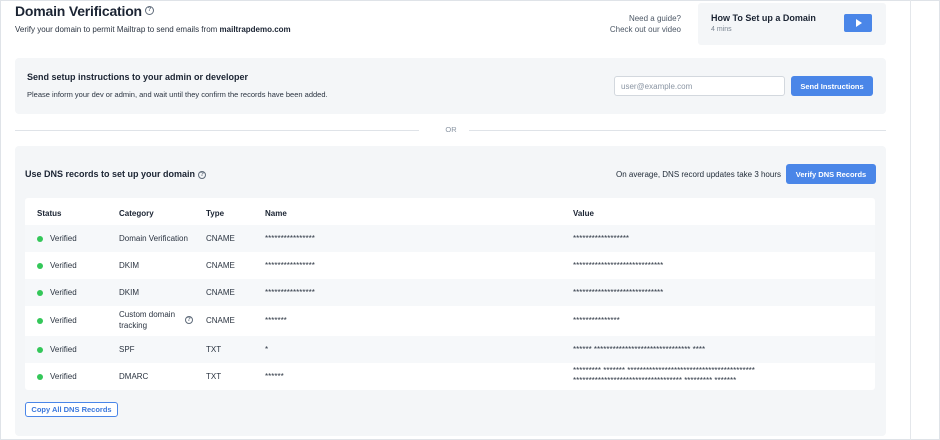 Image resolution: width=940 pixels, height=440 pixels. I want to click on email-input, so click(699, 86).